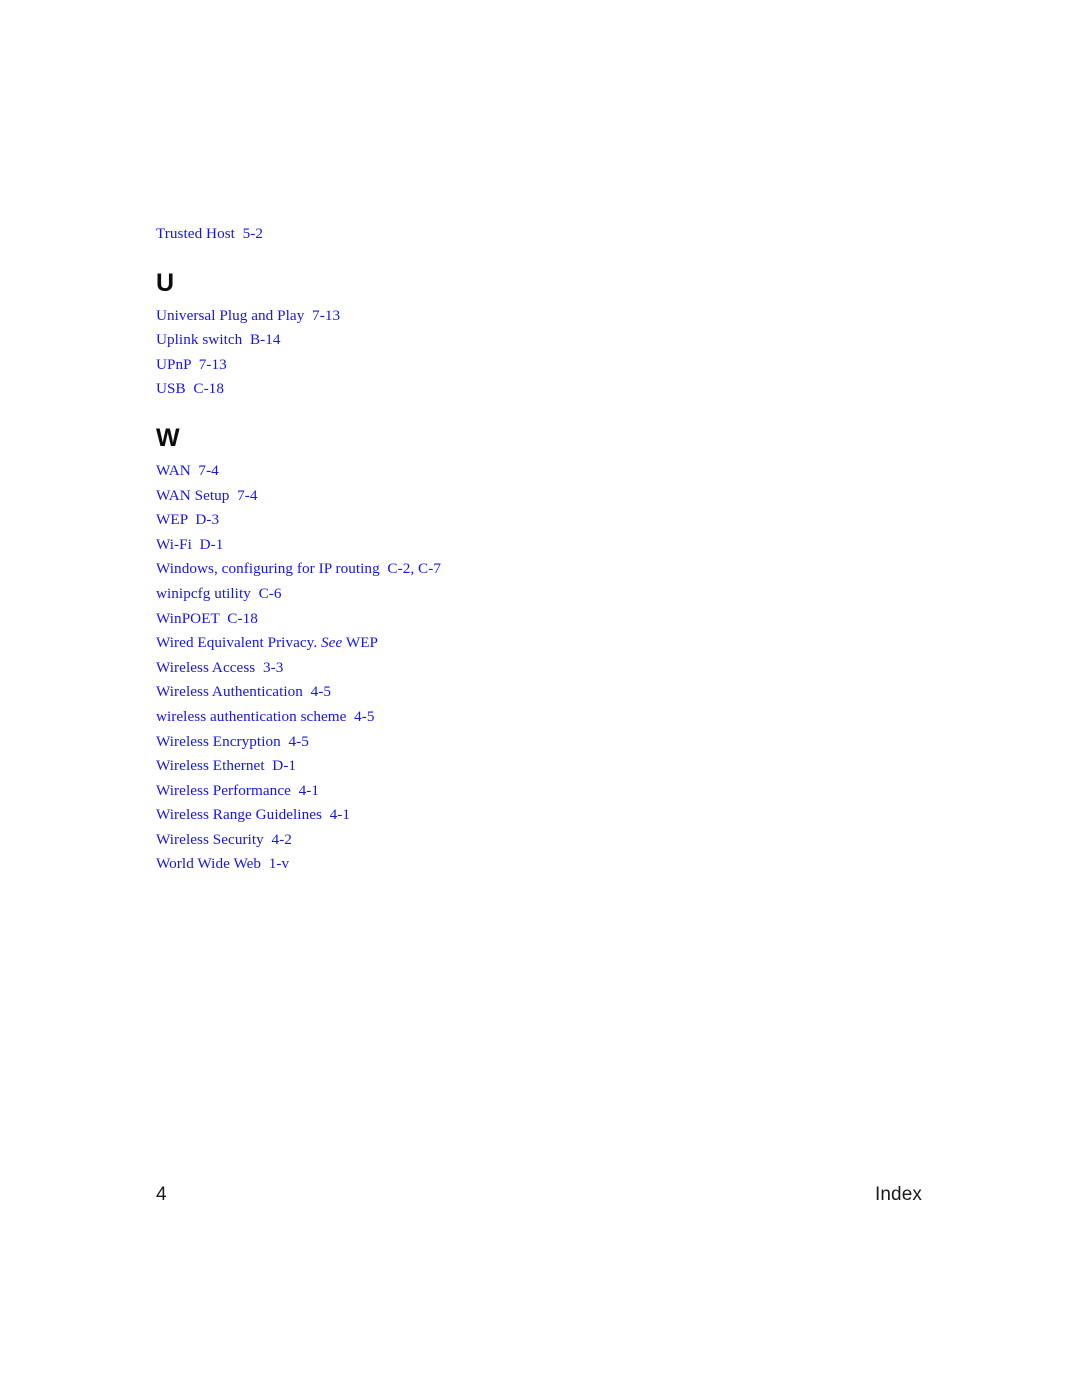 Image resolution: width=1080 pixels, height=1397 pixels. Describe the element at coordinates (332, 643) in the screenshot. I see `index-entry-see-reference: See` at that location.